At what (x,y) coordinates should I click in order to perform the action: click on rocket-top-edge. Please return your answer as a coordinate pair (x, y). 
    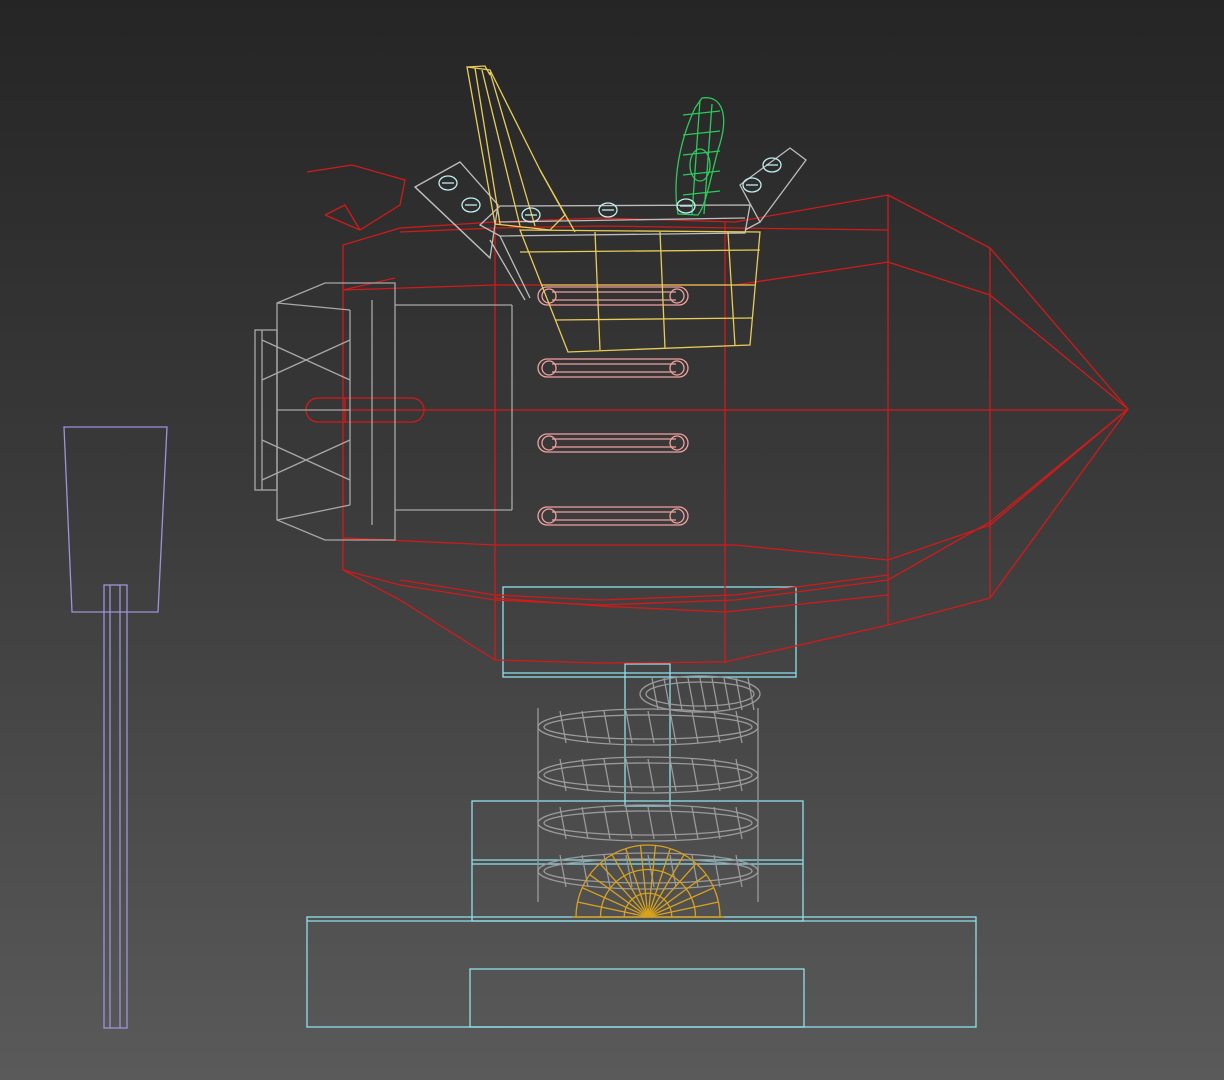
    Looking at the image, I should click on (735, 302).